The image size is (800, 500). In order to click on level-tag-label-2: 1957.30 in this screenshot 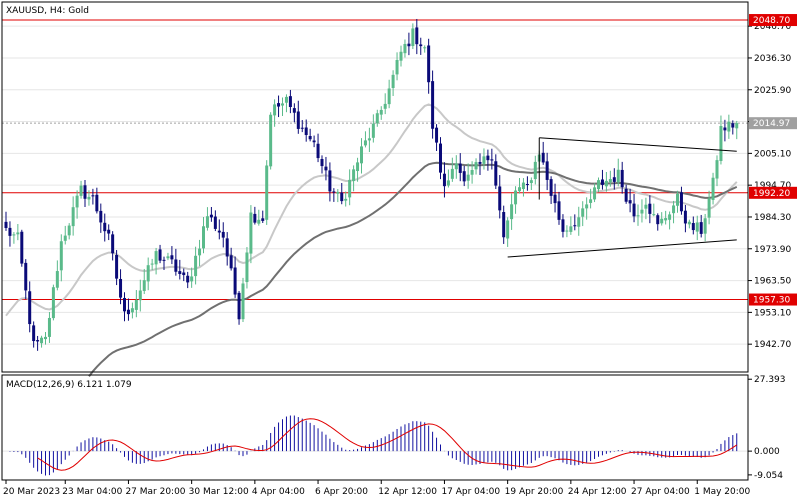, I will do `click(771, 301)`.